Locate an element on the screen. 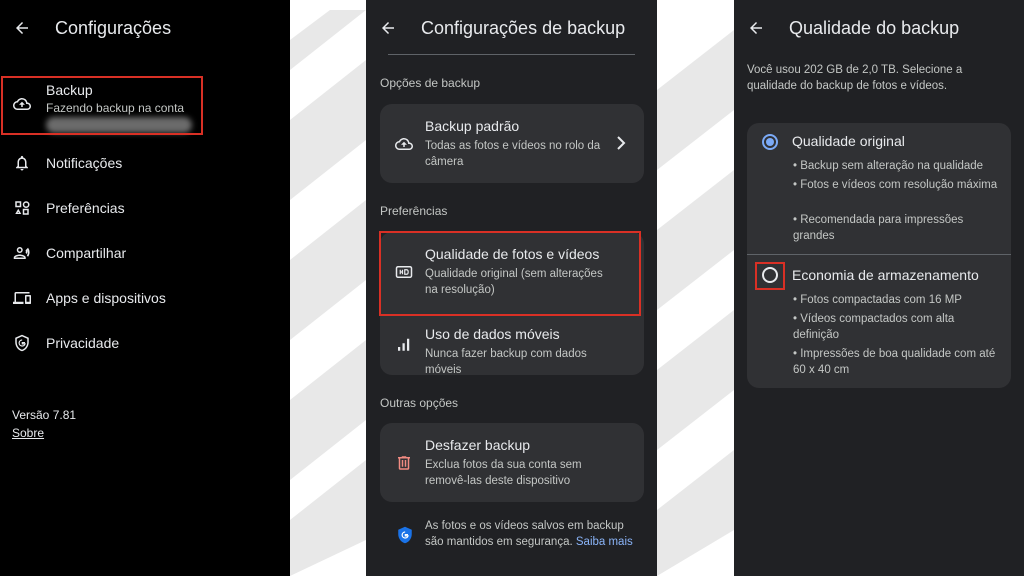 The height and width of the screenshot is (576, 1024). top-app-bar: Qualidade do backup is located at coordinates (879, 28).